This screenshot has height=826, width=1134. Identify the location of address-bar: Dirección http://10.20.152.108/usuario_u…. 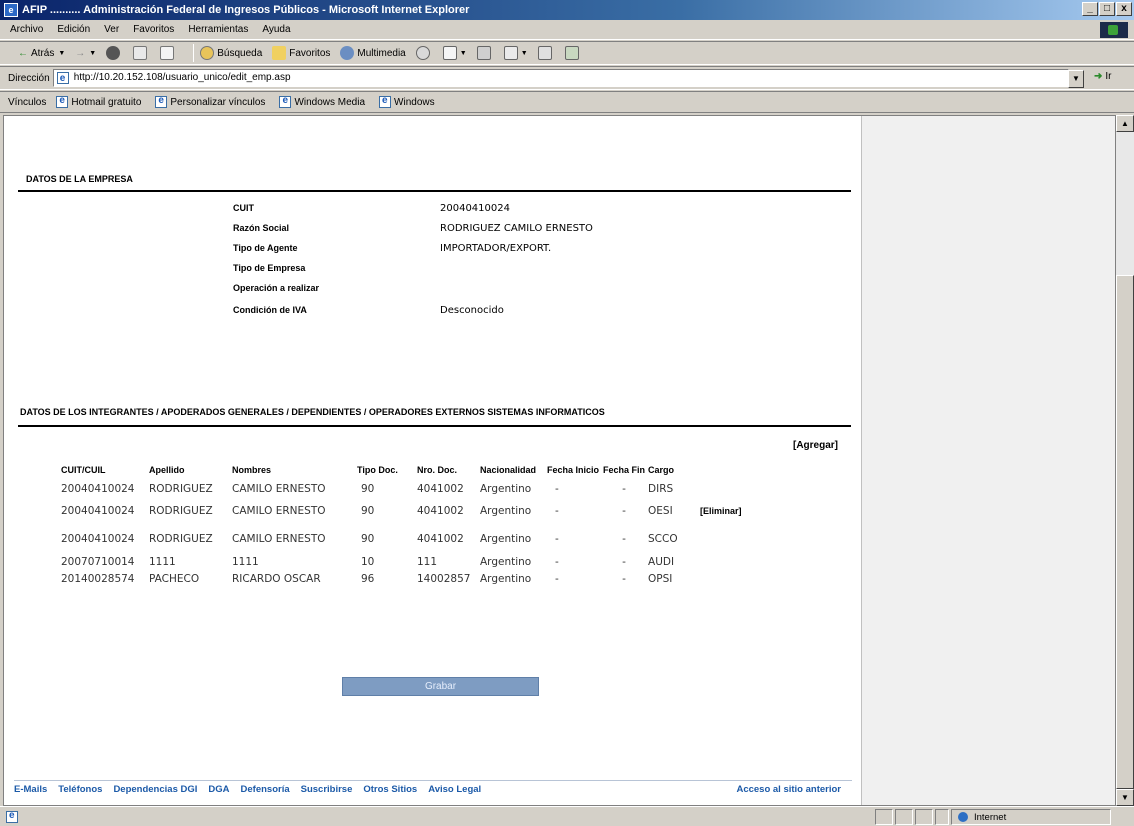
(567, 78).